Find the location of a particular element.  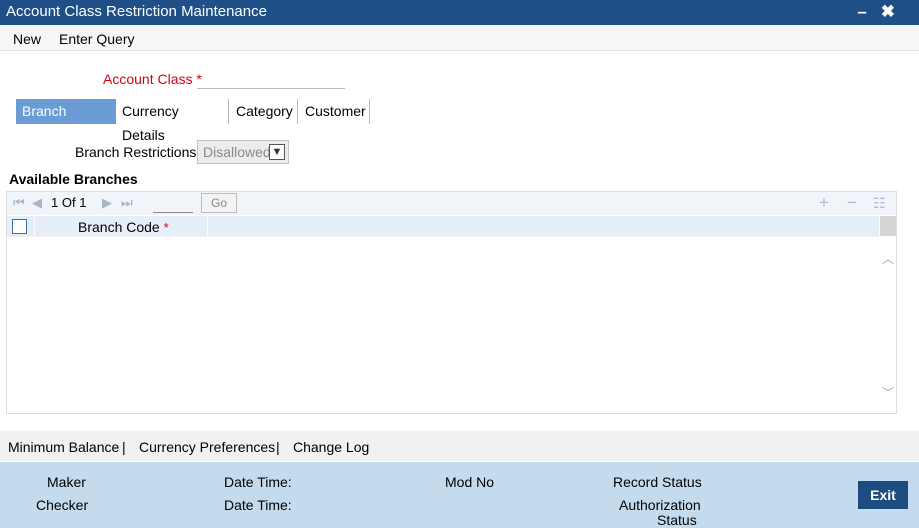

new-menu-item: New is located at coordinates (27, 39).